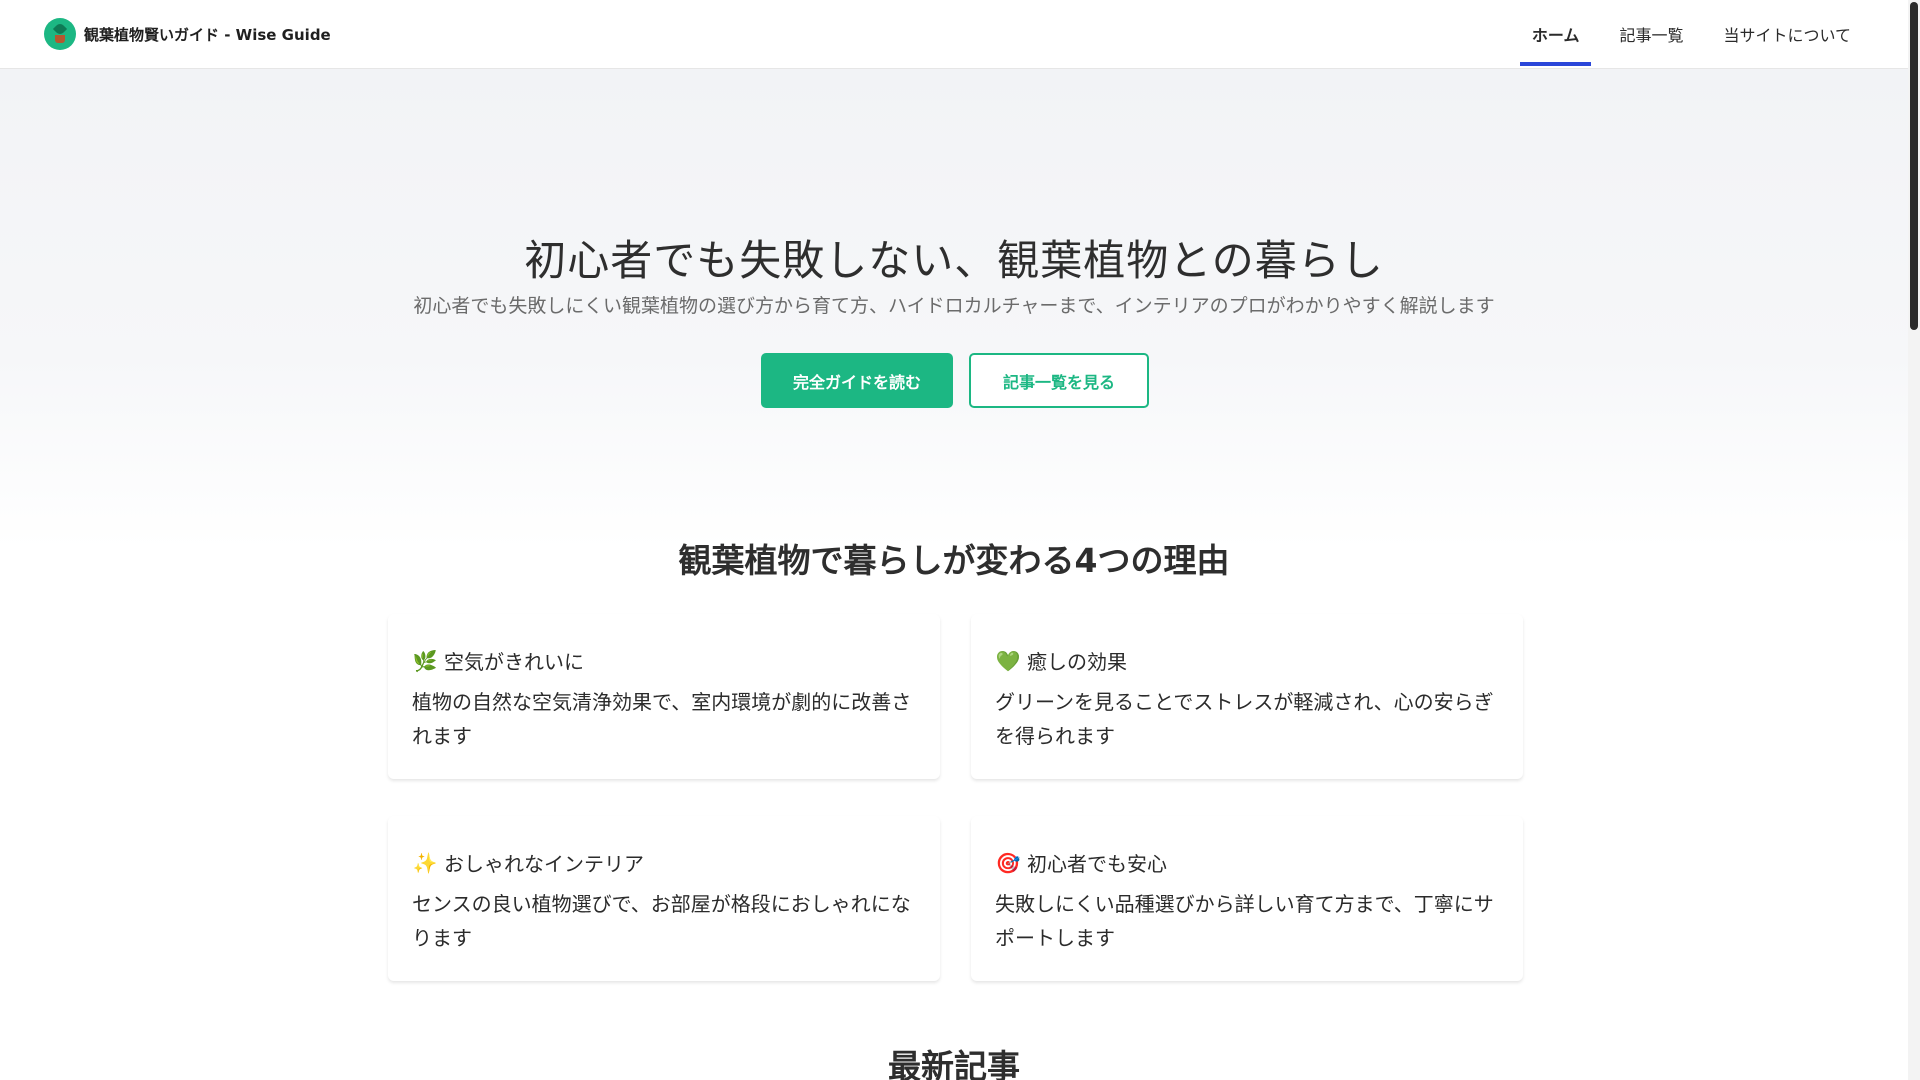 Image resolution: width=1920 pixels, height=1080 pixels. What do you see at coordinates (544, 864) in the screenshot?
I see `reason-card-title: おしゃれなインテリア` at bounding box center [544, 864].